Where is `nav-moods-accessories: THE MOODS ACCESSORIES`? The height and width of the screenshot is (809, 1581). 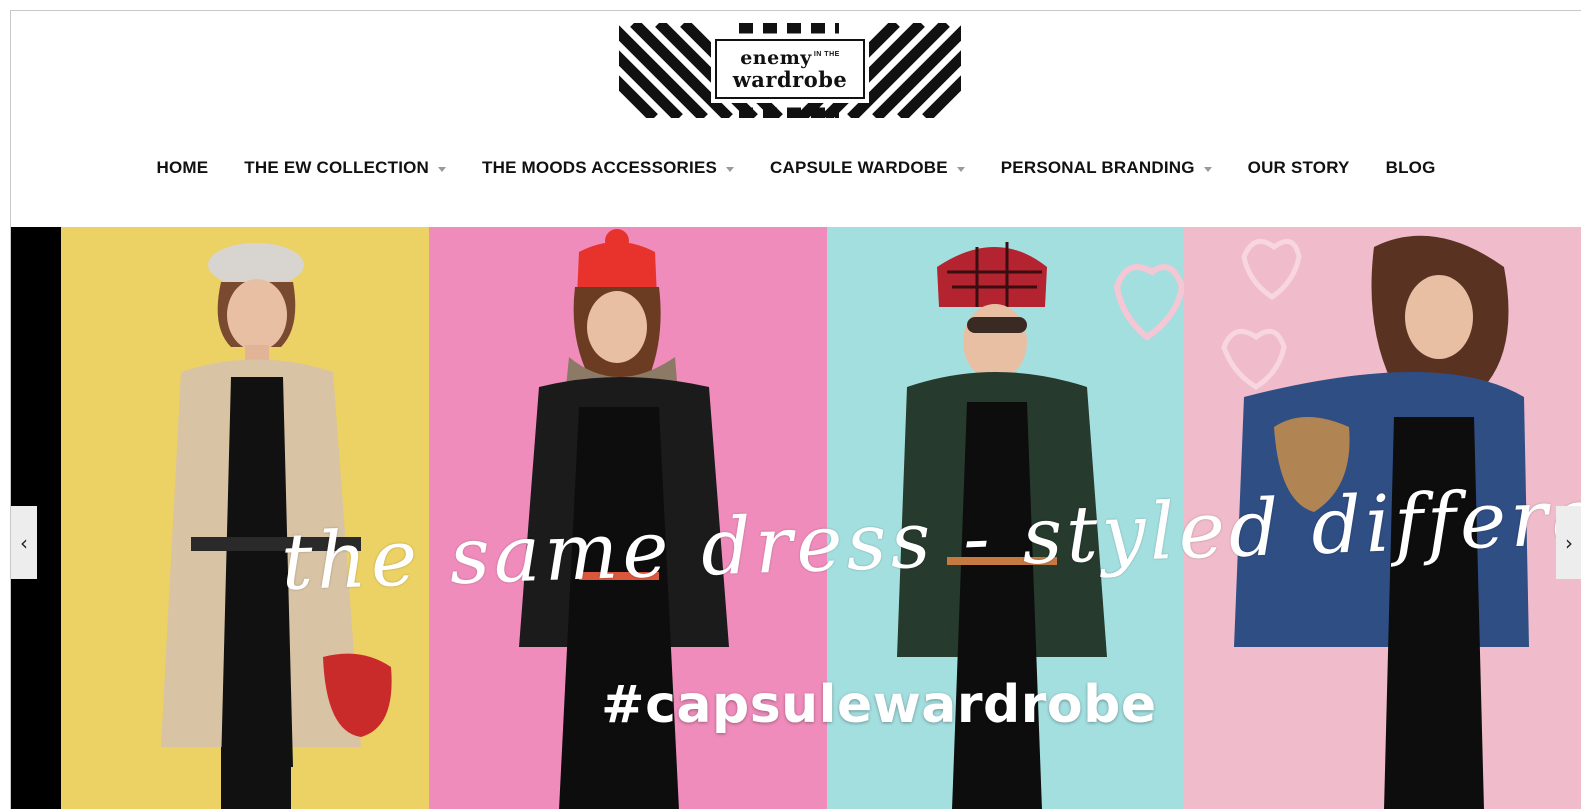
nav-moods-accessories: THE MOODS ACCESSORIES is located at coordinates (608, 168).